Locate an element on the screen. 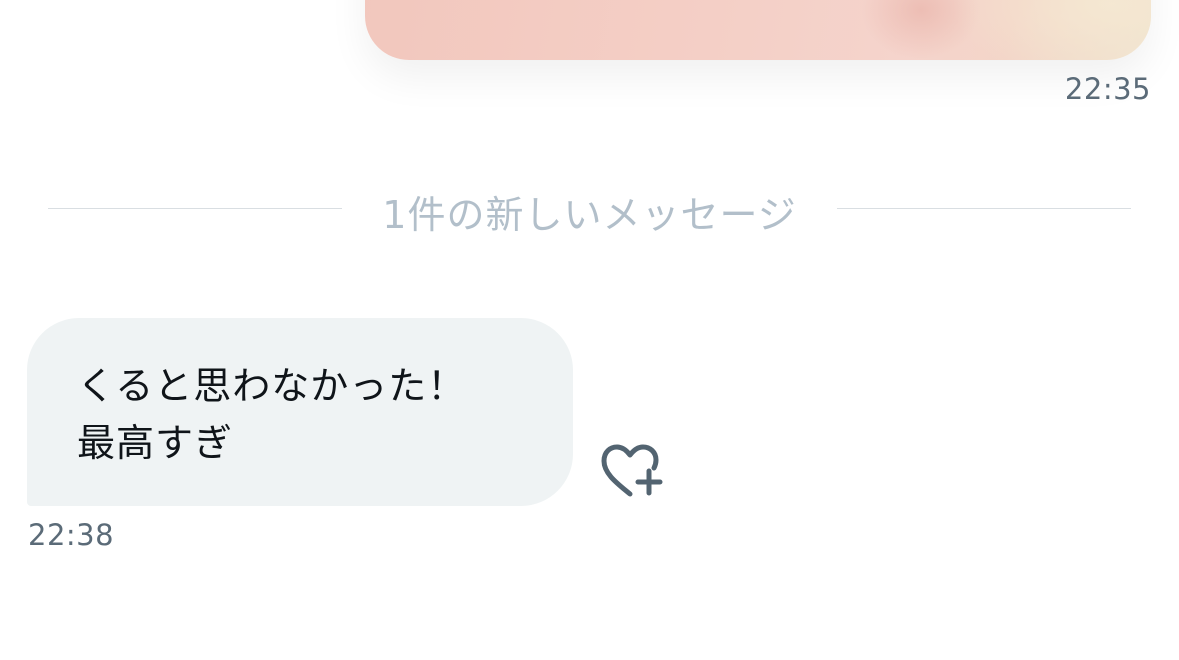  new-messages-divider: 1件の新しいメッセージ is located at coordinates (589, 208).